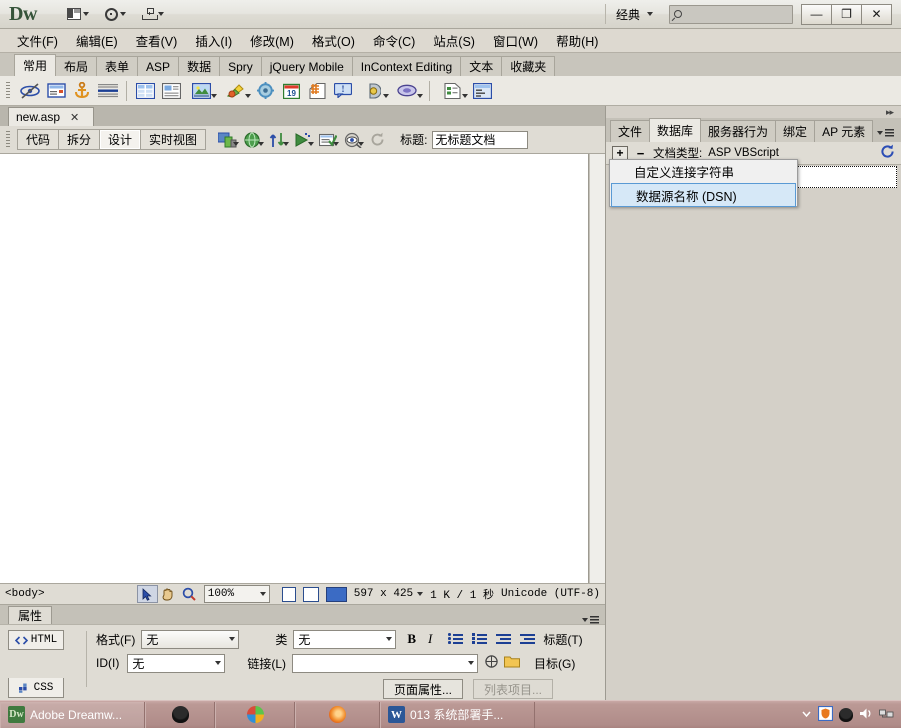 This screenshot has height=728, width=901. I want to click on tag-chooser-icon, so click(482, 91).